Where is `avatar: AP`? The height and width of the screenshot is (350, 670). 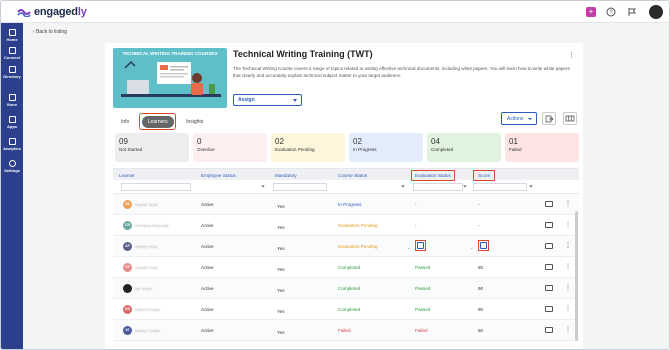
avatar: AP is located at coordinates (127, 246).